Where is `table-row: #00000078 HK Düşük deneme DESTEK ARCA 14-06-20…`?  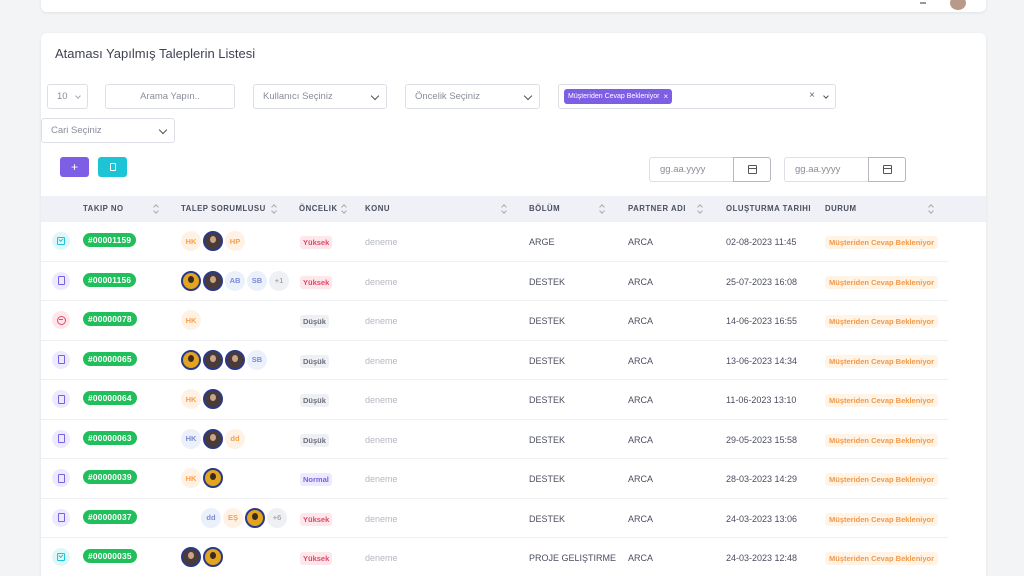
table-row: #00000078 HK Düşük deneme DESTEK ARCA 14-06-20… is located at coordinates (494, 321).